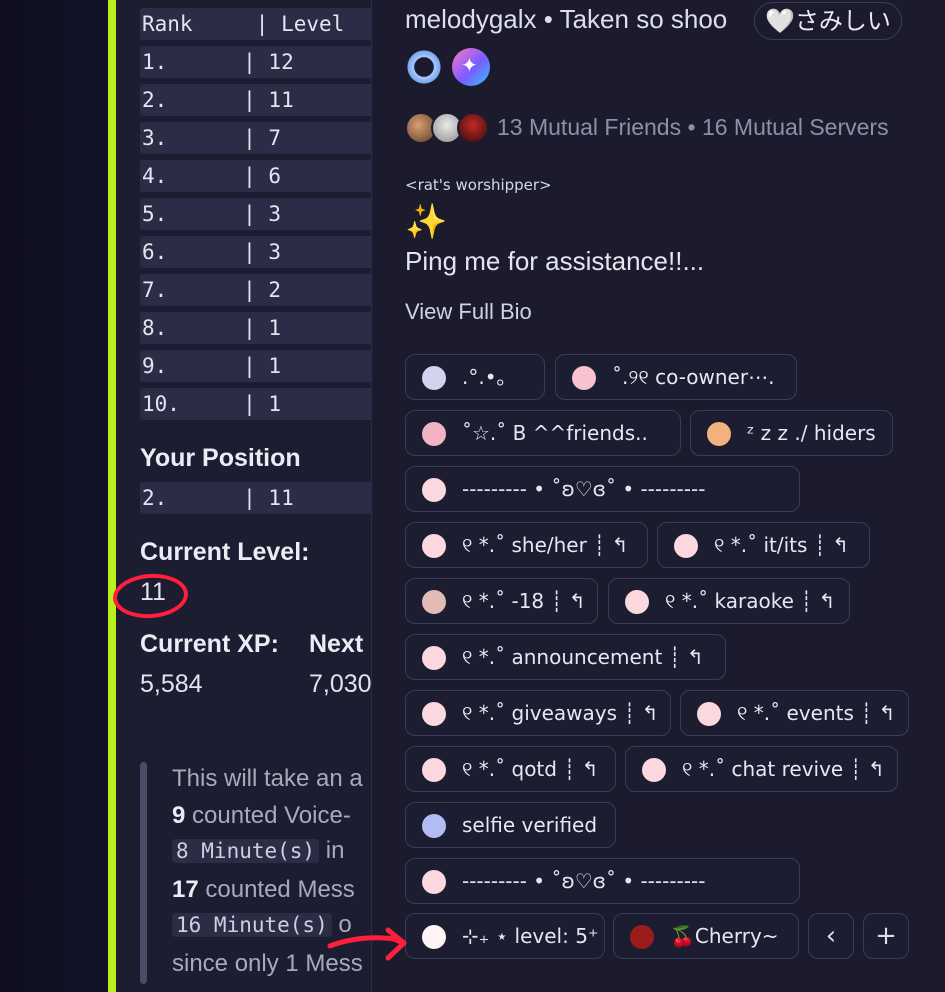  What do you see at coordinates (256, 100) in the screenshot?
I see `leaderboard-row: 2. | 11` at bounding box center [256, 100].